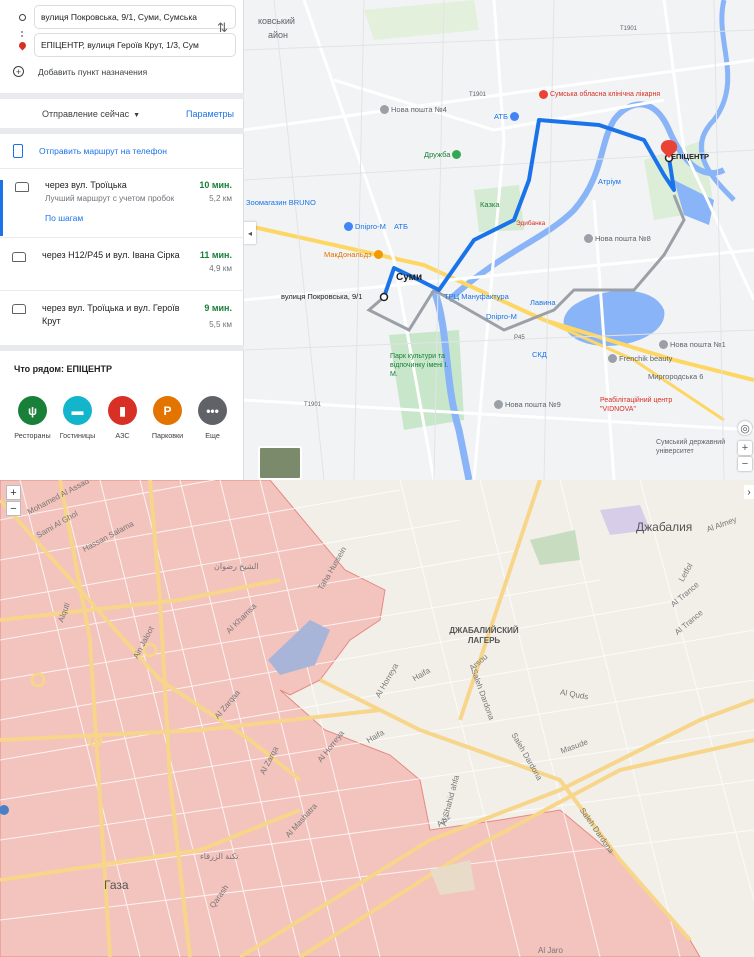  I want to click on map-label: айон, so click(278, 35).